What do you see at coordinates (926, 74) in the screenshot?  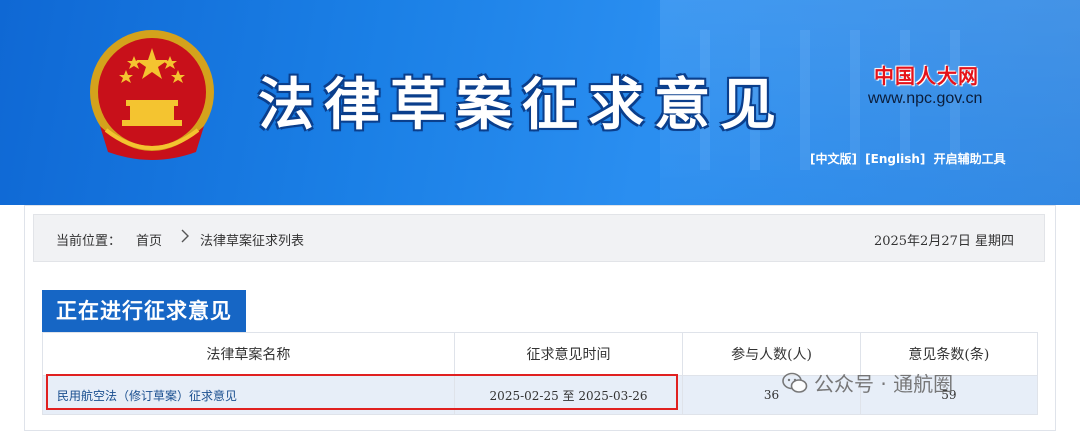 I see `npc-logo: 中国人大网` at bounding box center [926, 74].